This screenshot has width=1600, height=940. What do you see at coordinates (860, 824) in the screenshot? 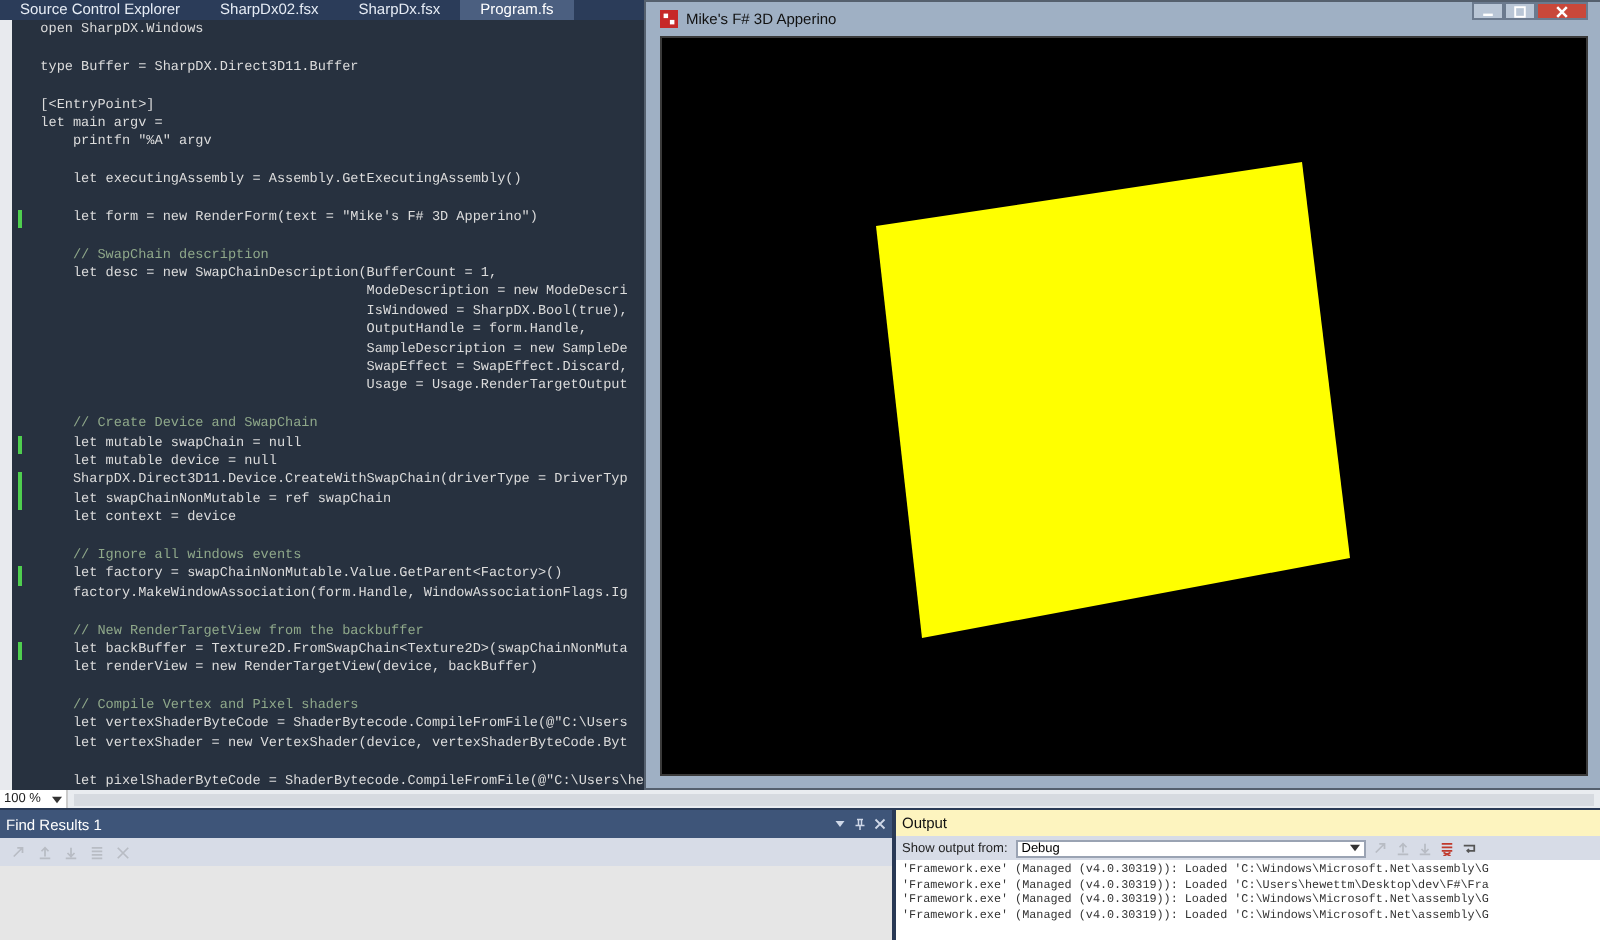
I see `pin-icon` at bounding box center [860, 824].